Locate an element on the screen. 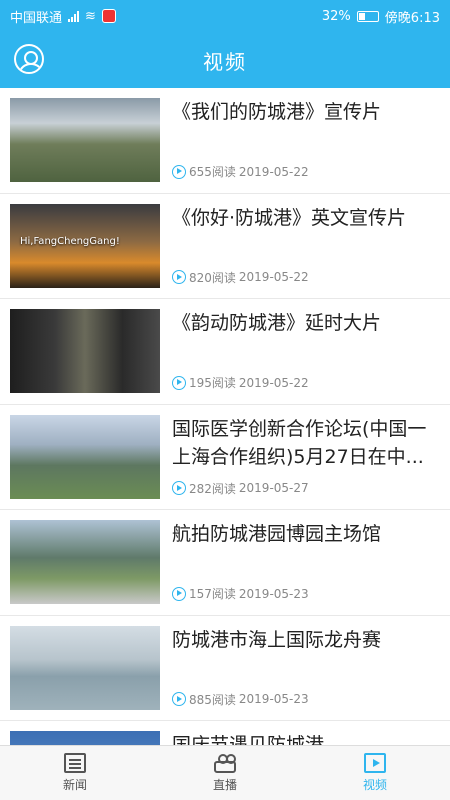  video-title: 国庆节遇见防城港 is located at coordinates (306, 738).